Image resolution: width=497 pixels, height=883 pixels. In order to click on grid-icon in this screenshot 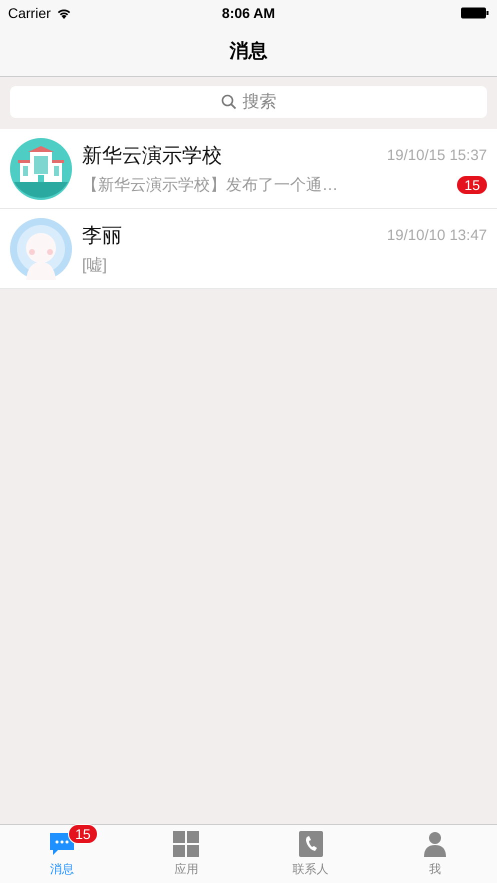, I will do `click(186, 844)`.